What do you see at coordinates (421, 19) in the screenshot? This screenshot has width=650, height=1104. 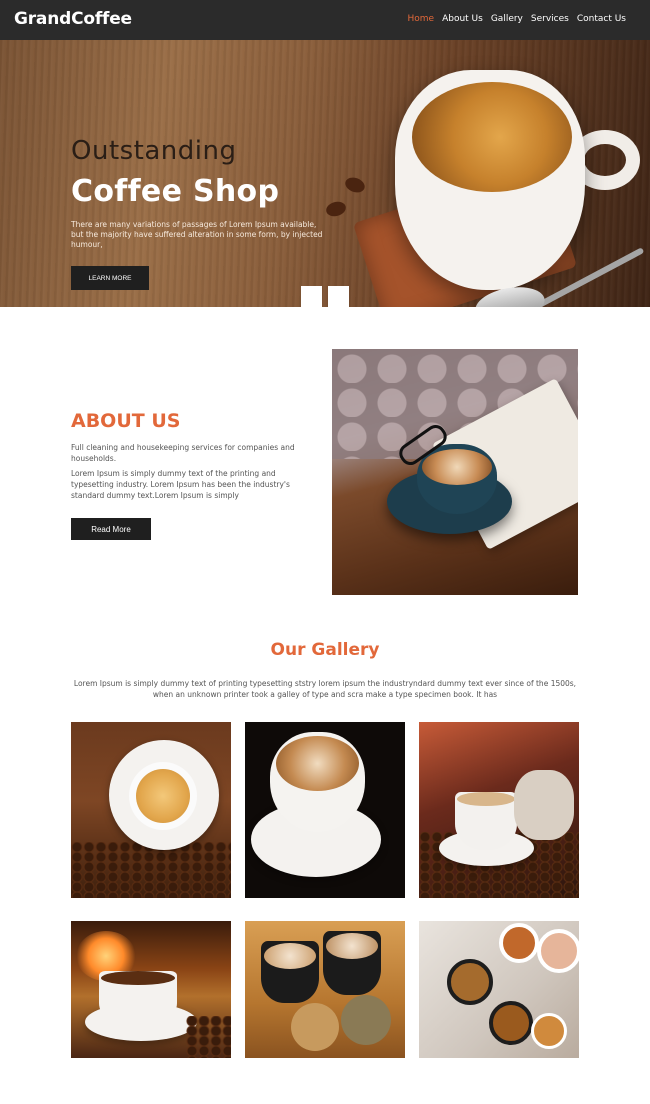 I see `nav-item-home: Home` at bounding box center [421, 19].